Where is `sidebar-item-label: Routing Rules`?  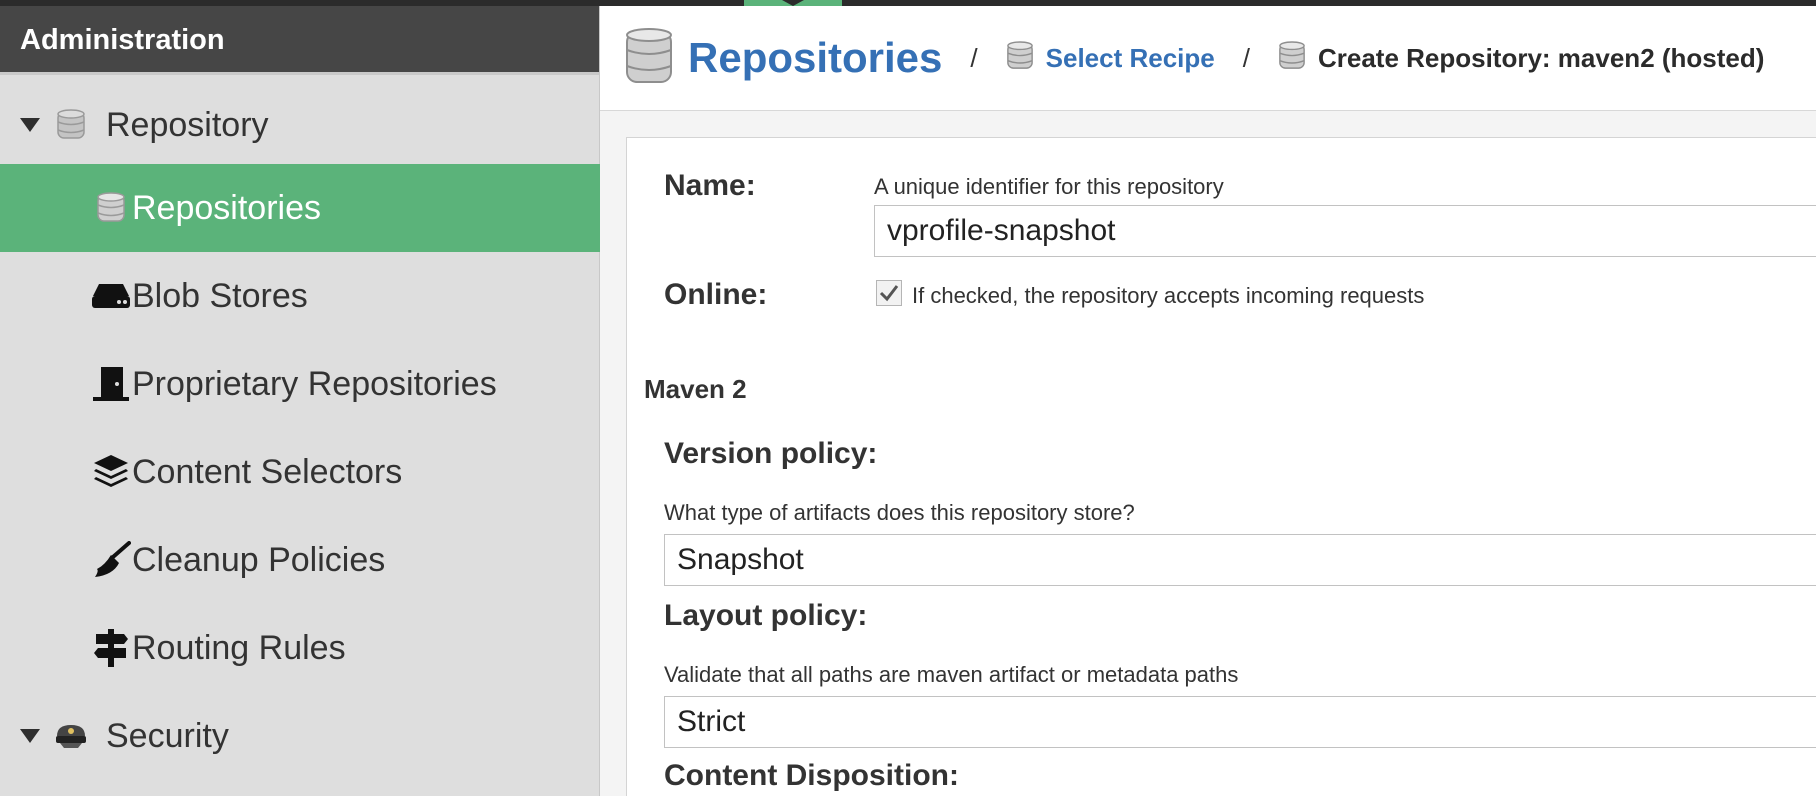
sidebar-item-label: Routing Rules is located at coordinates (239, 647).